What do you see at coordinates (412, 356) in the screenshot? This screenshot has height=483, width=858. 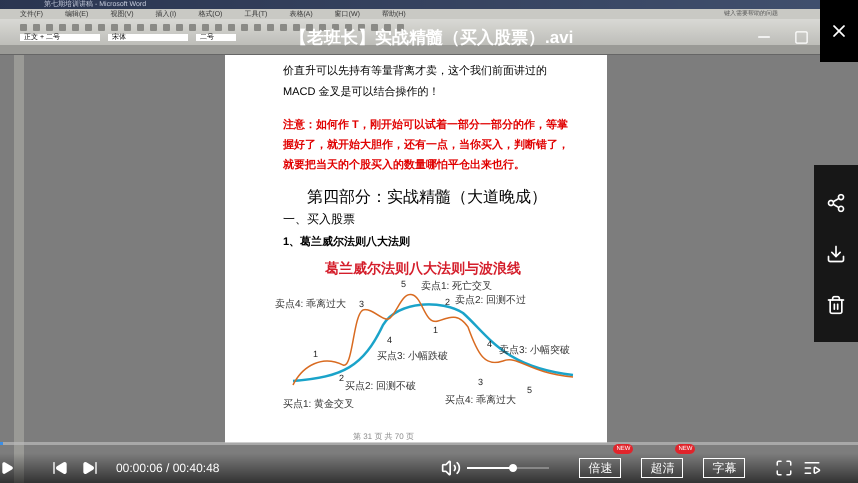 I see `signal-label: 买点3: 小幅跌破` at bounding box center [412, 356].